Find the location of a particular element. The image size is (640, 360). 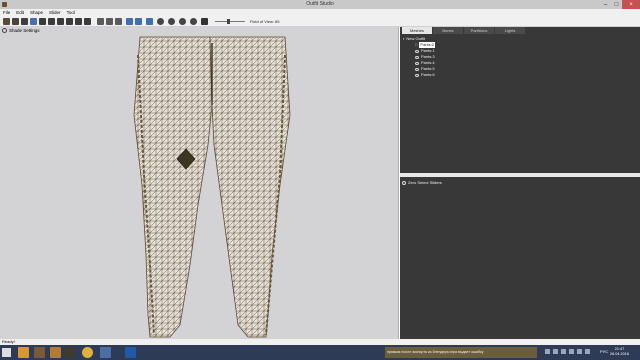

wireframe-icon is located at coordinates (129, 21).